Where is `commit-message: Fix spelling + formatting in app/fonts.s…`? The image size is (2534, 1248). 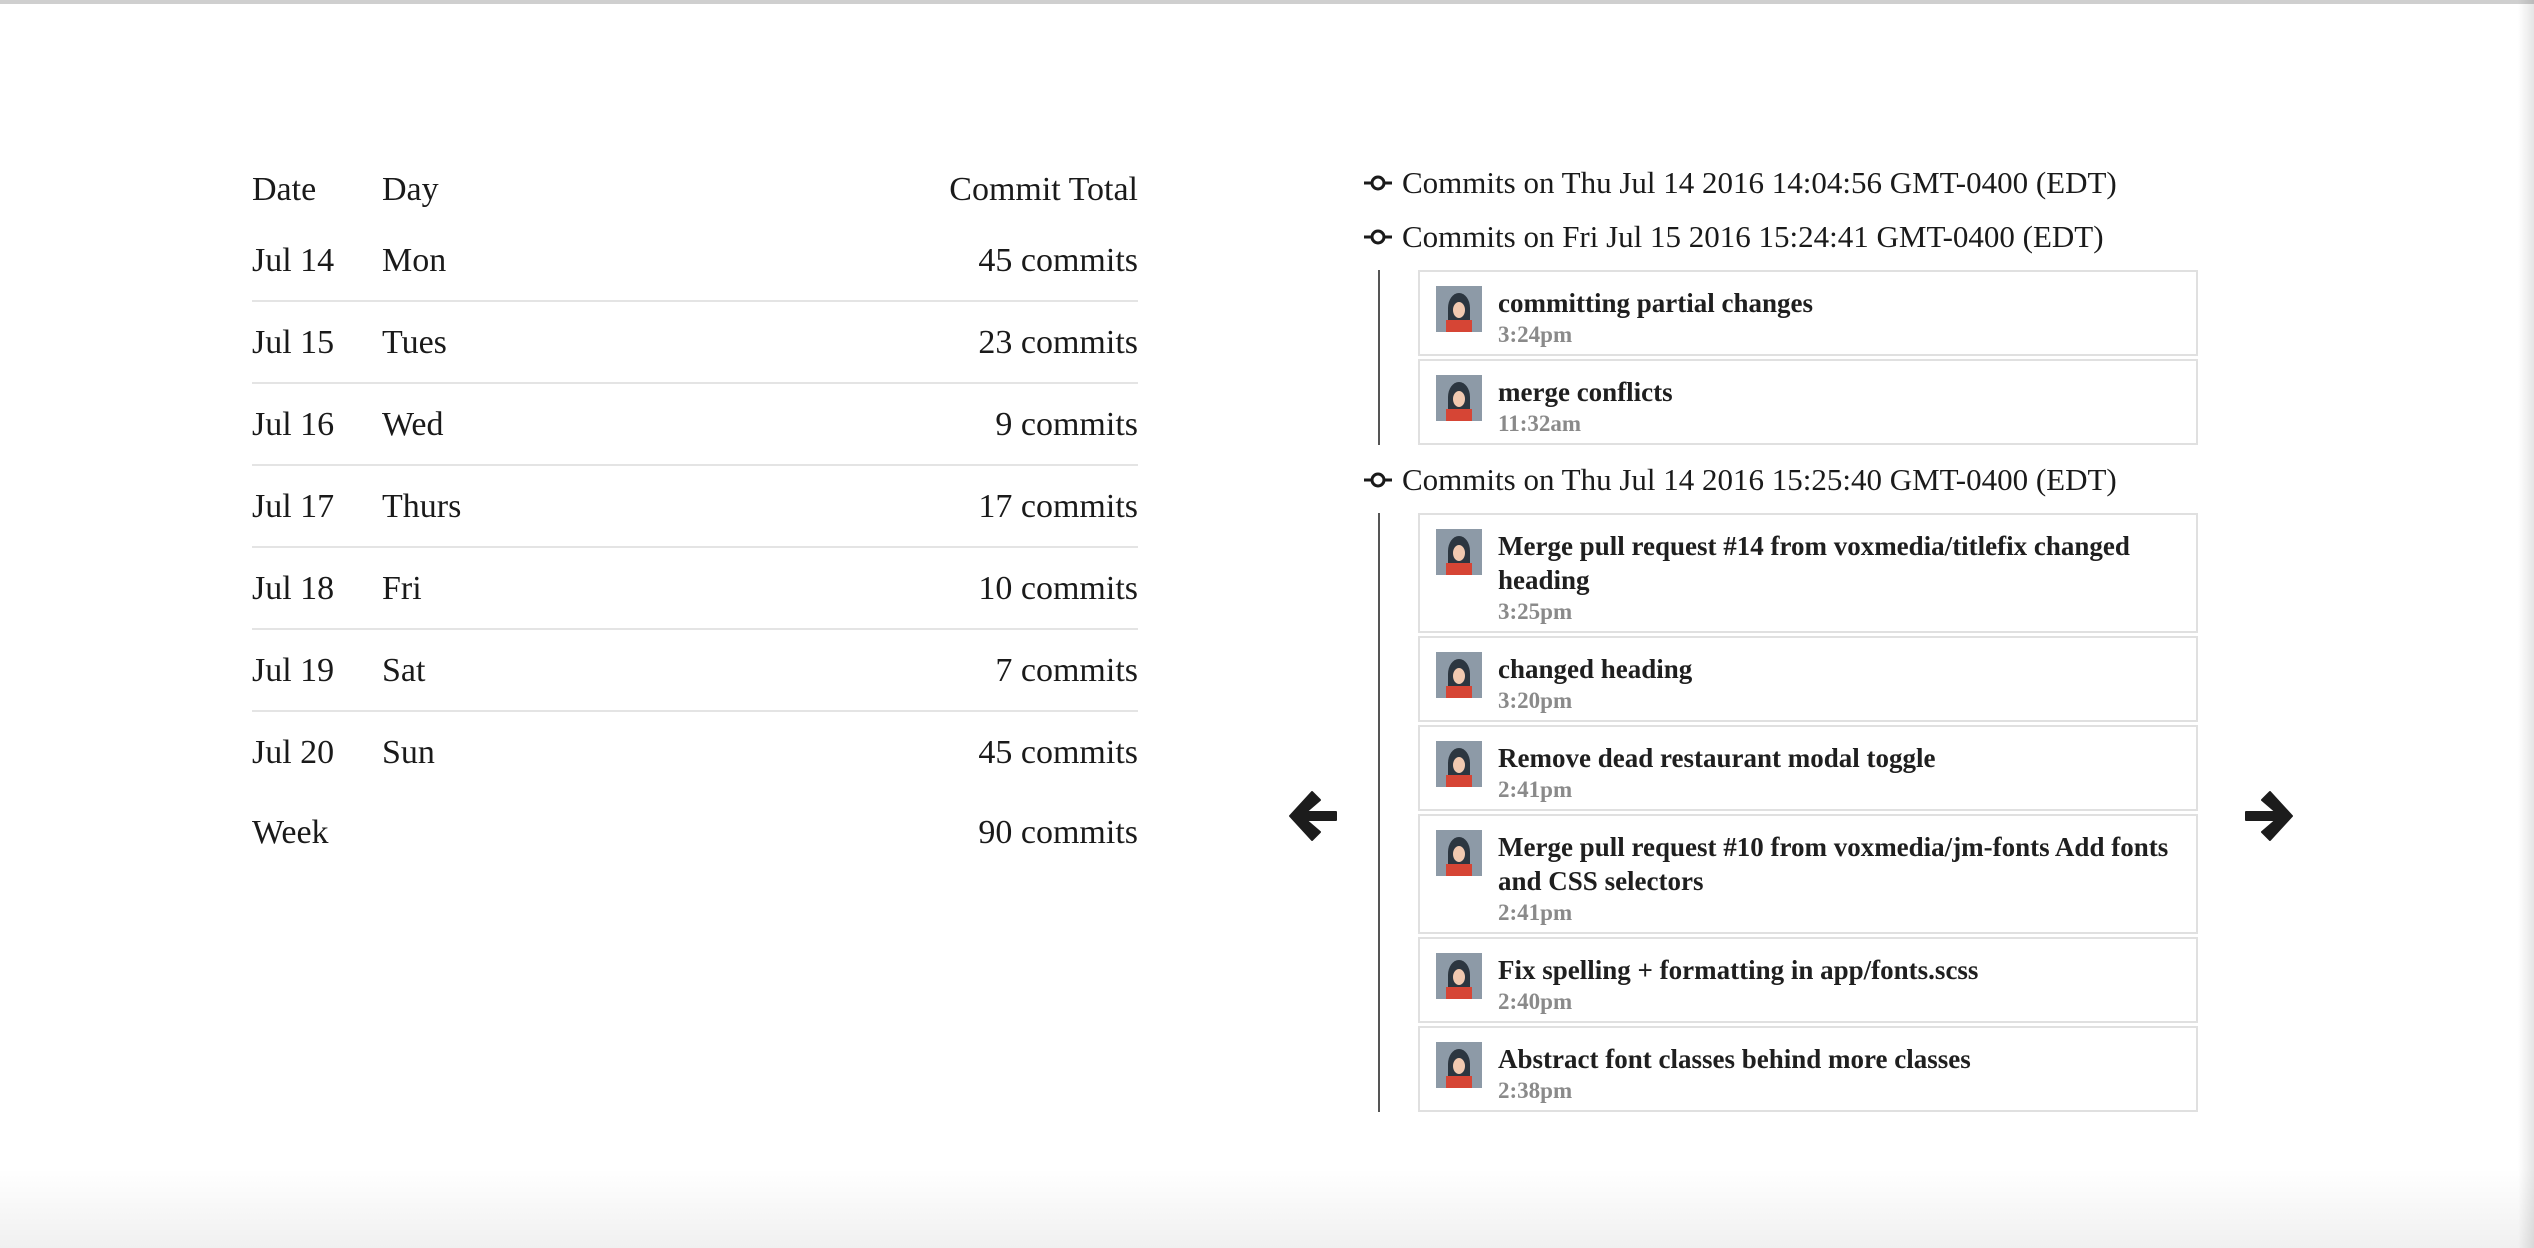
commit-message: Fix spelling + formatting in app/fonts.s… is located at coordinates (1738, 970).